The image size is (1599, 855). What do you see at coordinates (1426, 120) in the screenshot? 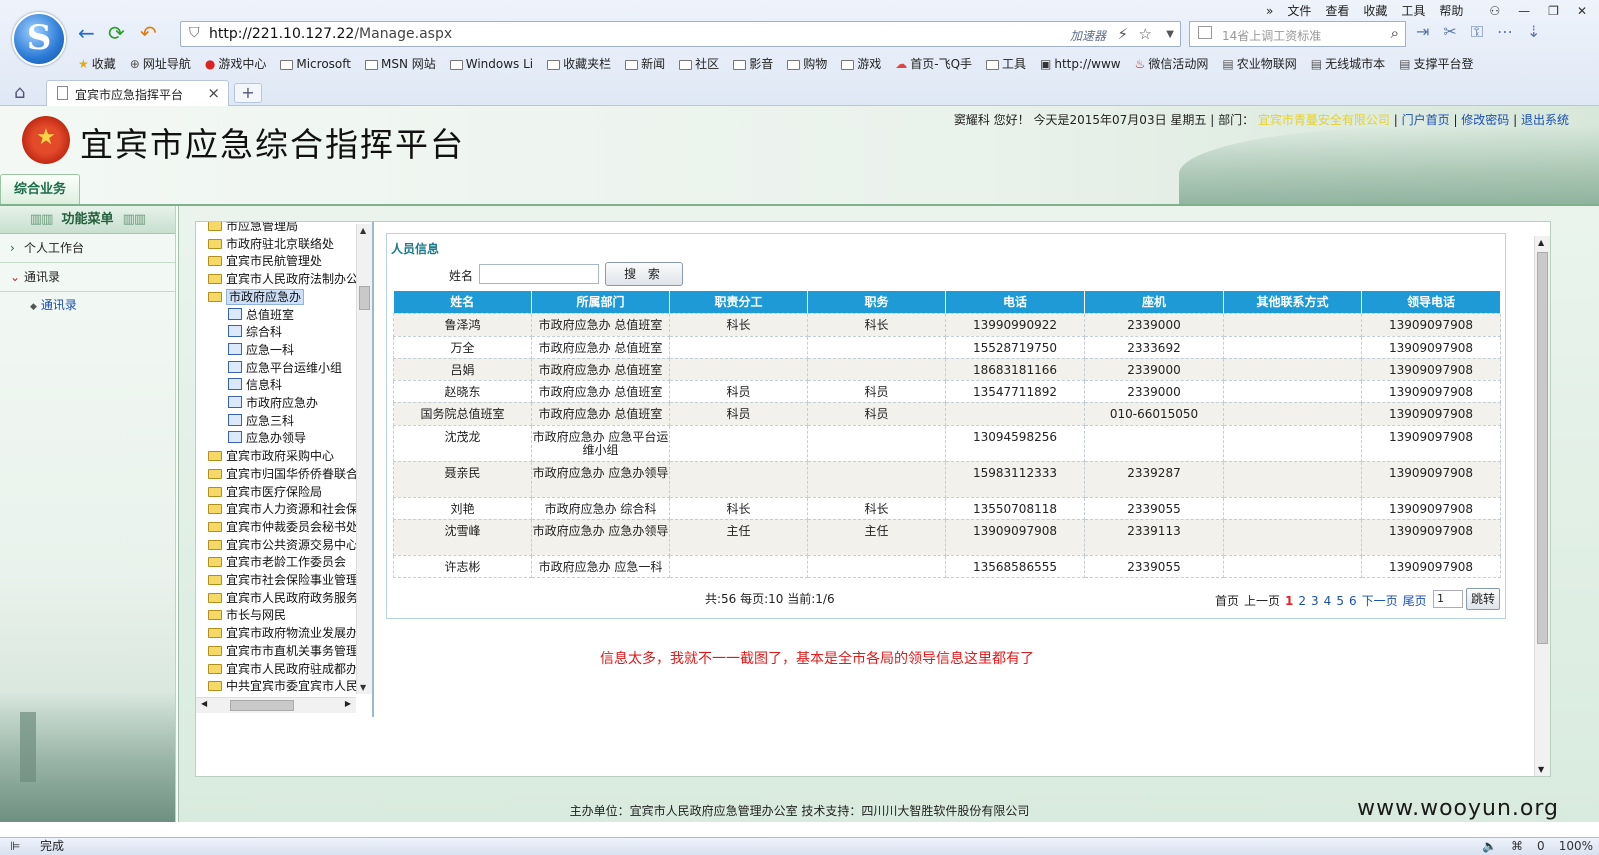
I see `portal-home-link: 门户首页` at bounding box center [1426, 120].